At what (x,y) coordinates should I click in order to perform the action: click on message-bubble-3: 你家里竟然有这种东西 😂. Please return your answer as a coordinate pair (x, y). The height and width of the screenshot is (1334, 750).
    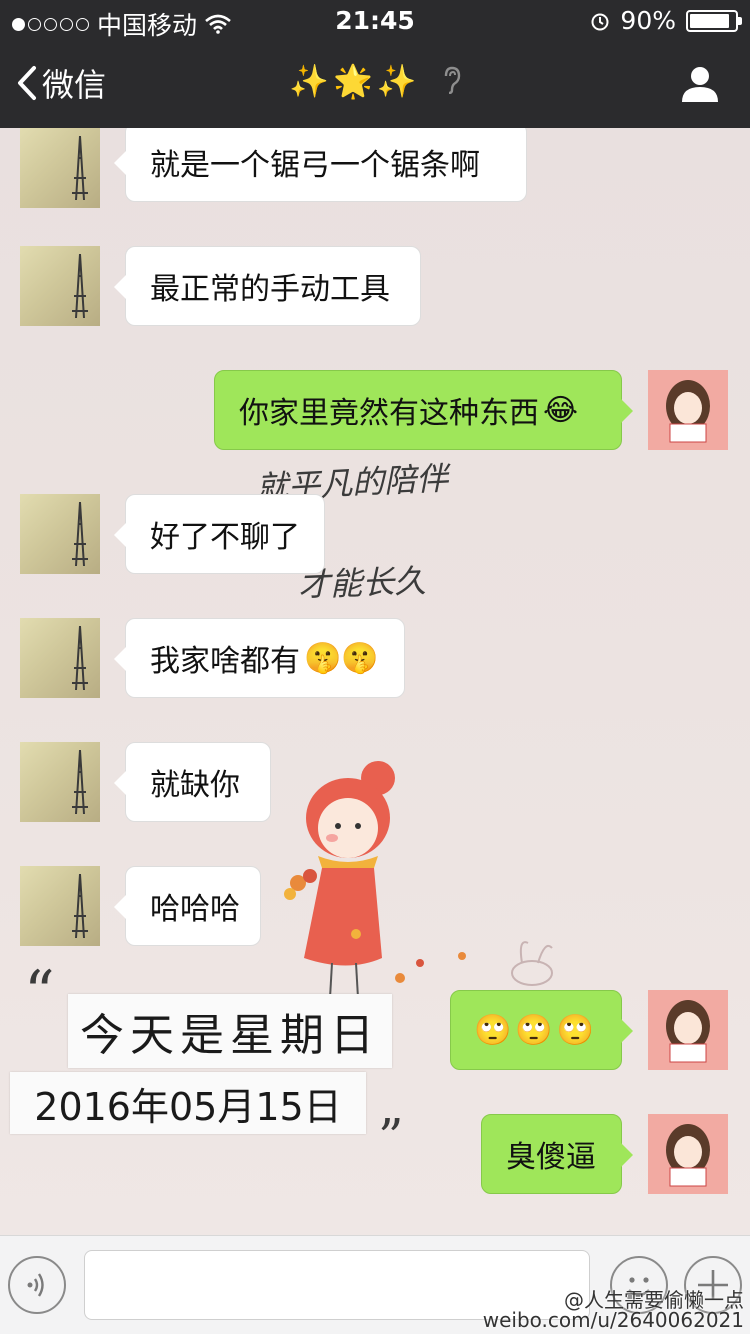
    Looking at the image, I should click on (423, 410).